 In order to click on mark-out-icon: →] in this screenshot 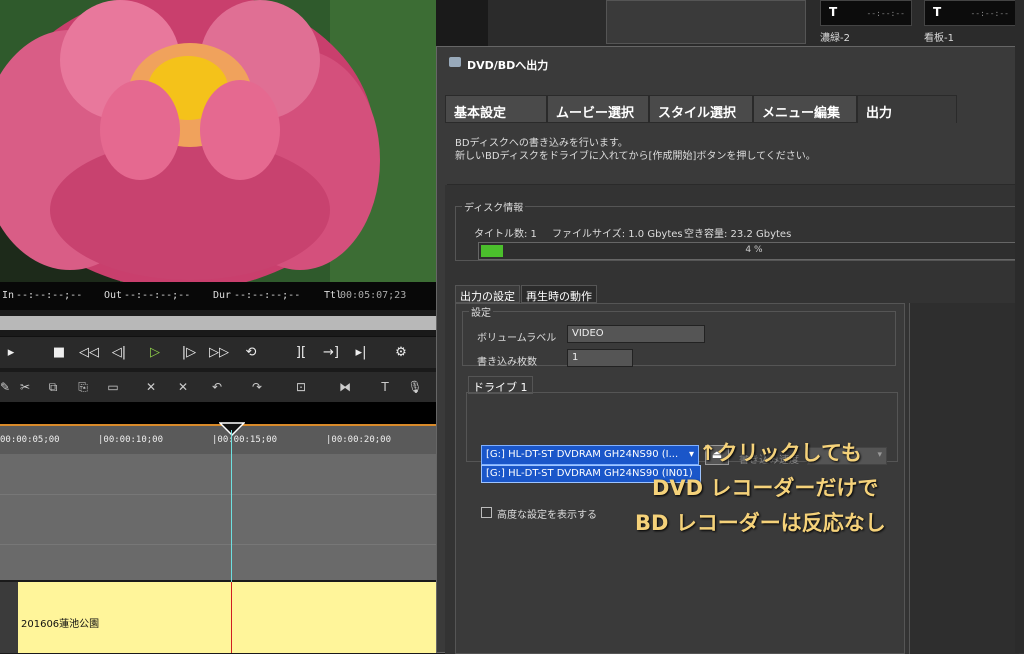, I will do `click(331, 353)`.